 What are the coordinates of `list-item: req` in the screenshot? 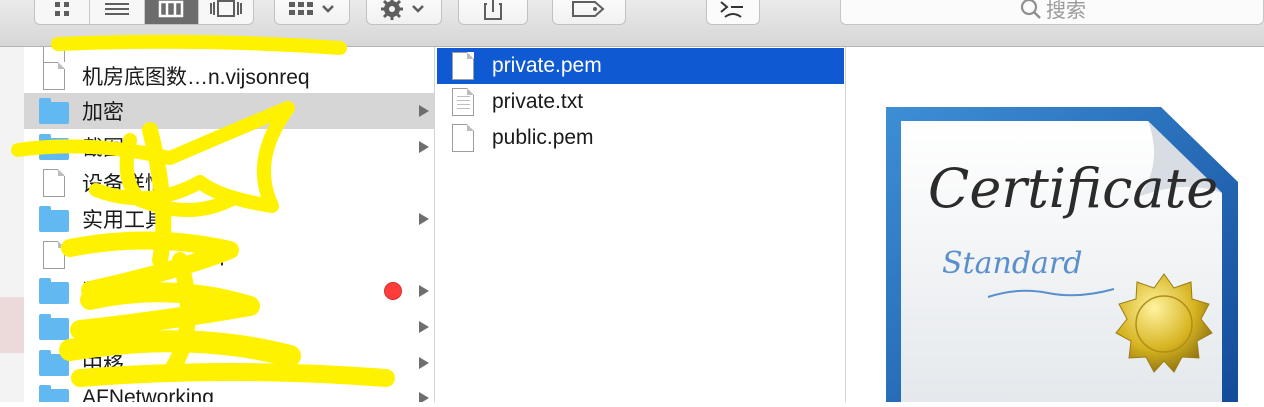 It's located at (229, 255).